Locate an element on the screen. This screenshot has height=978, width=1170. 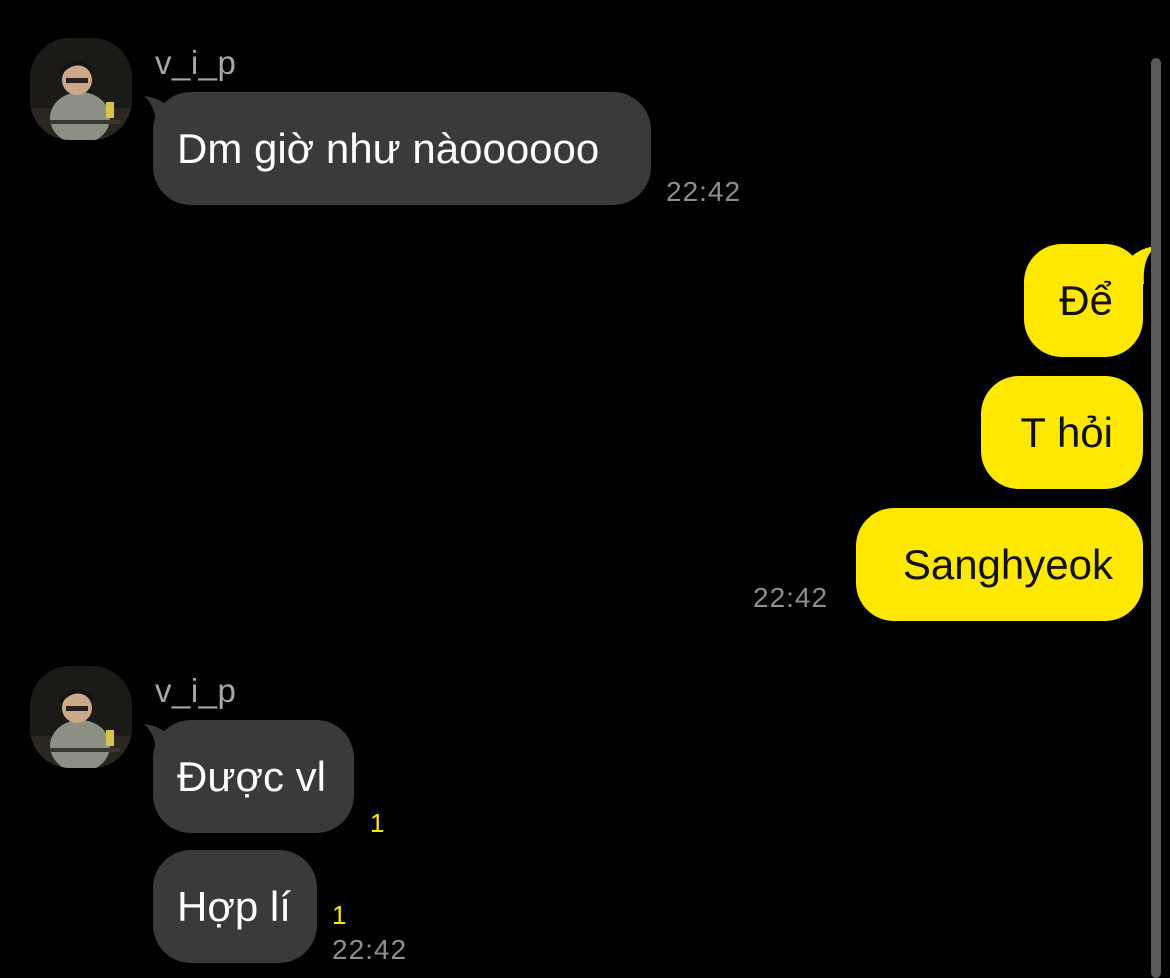
outgoing-message-bubble: Để is located at coordinates (1083, 300).